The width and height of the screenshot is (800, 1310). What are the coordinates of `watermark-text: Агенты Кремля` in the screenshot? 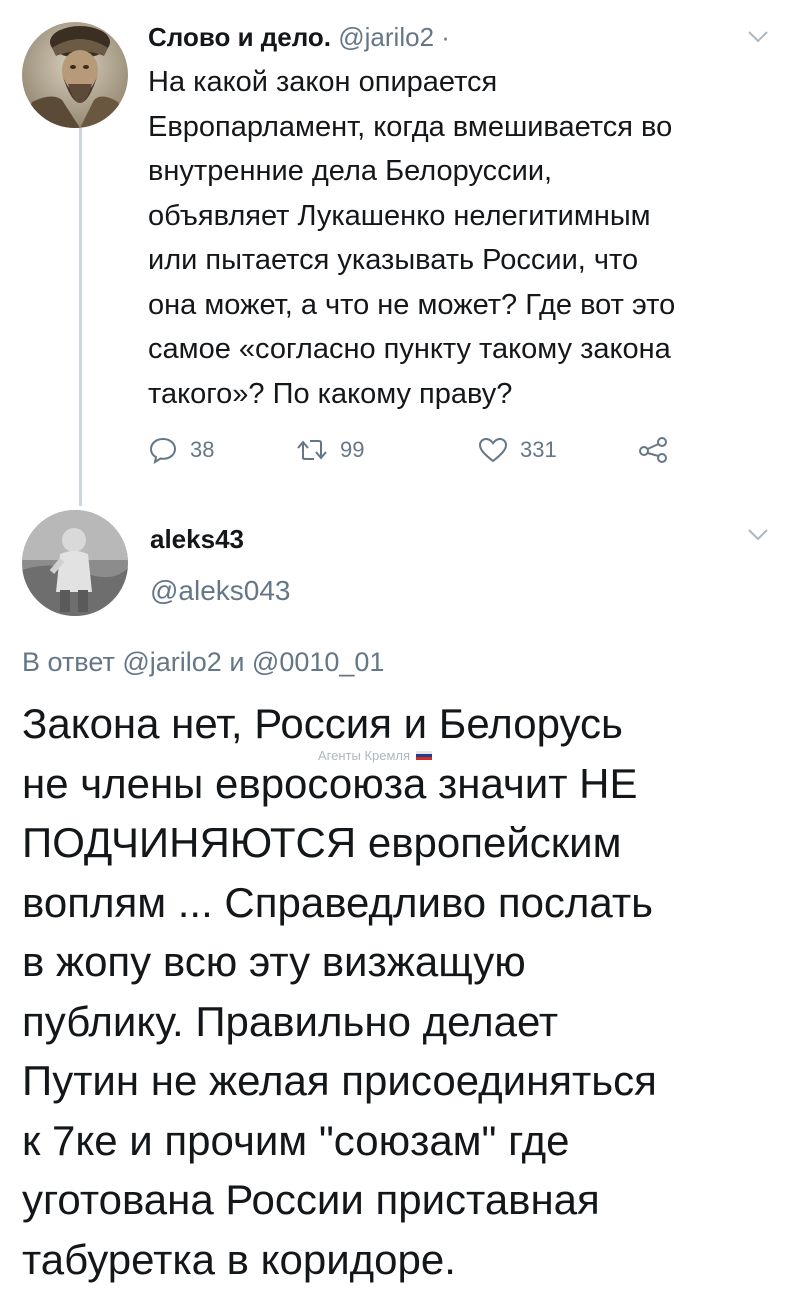 It's located at (364, 755).